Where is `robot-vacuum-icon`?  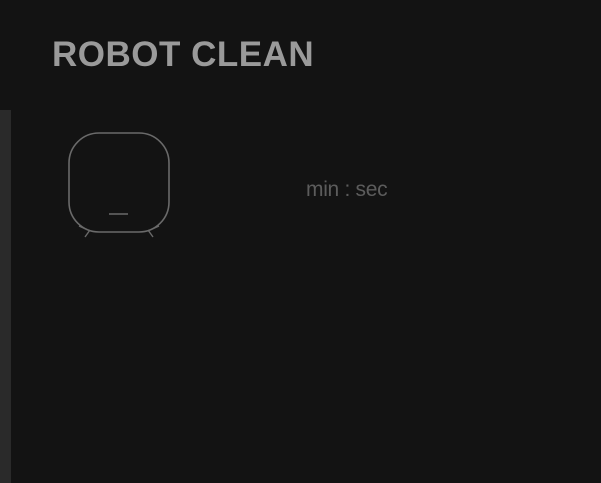
robot-vacuum-icon is located at coordinates (119, 185).